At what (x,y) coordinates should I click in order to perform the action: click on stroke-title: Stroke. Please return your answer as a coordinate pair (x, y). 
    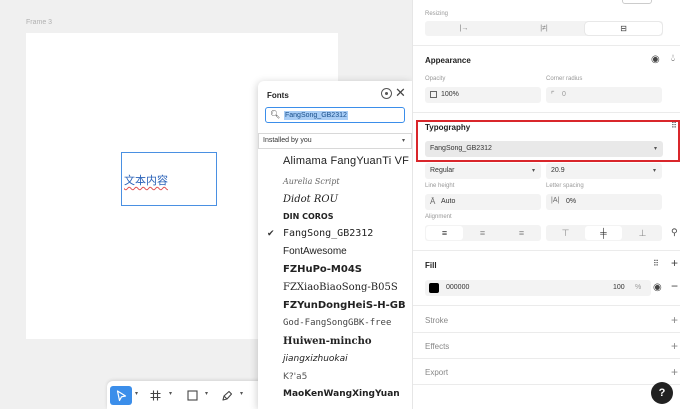
    Looking at the image, I should click on (437, 320).